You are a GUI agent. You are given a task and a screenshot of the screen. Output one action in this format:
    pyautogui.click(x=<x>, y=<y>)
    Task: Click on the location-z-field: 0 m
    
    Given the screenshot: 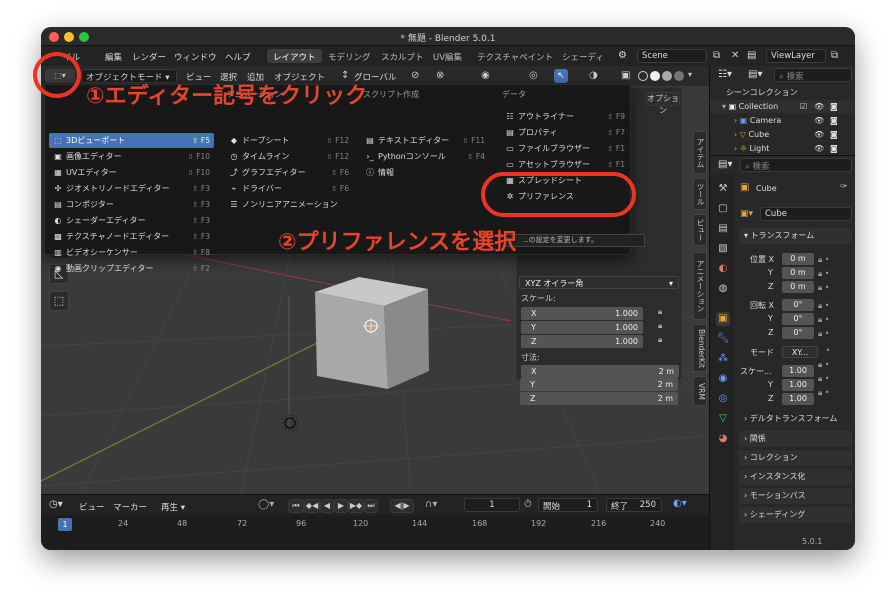 What is the action you would take?
    pyautogui.click(x=798, y=287)
    